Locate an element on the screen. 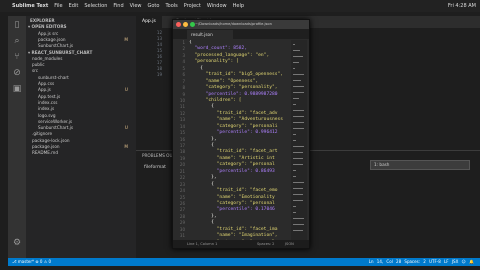 The height and width of the screenshot is (270, 480). extensions-icon: ▣ is located at coordinates (17, 89).